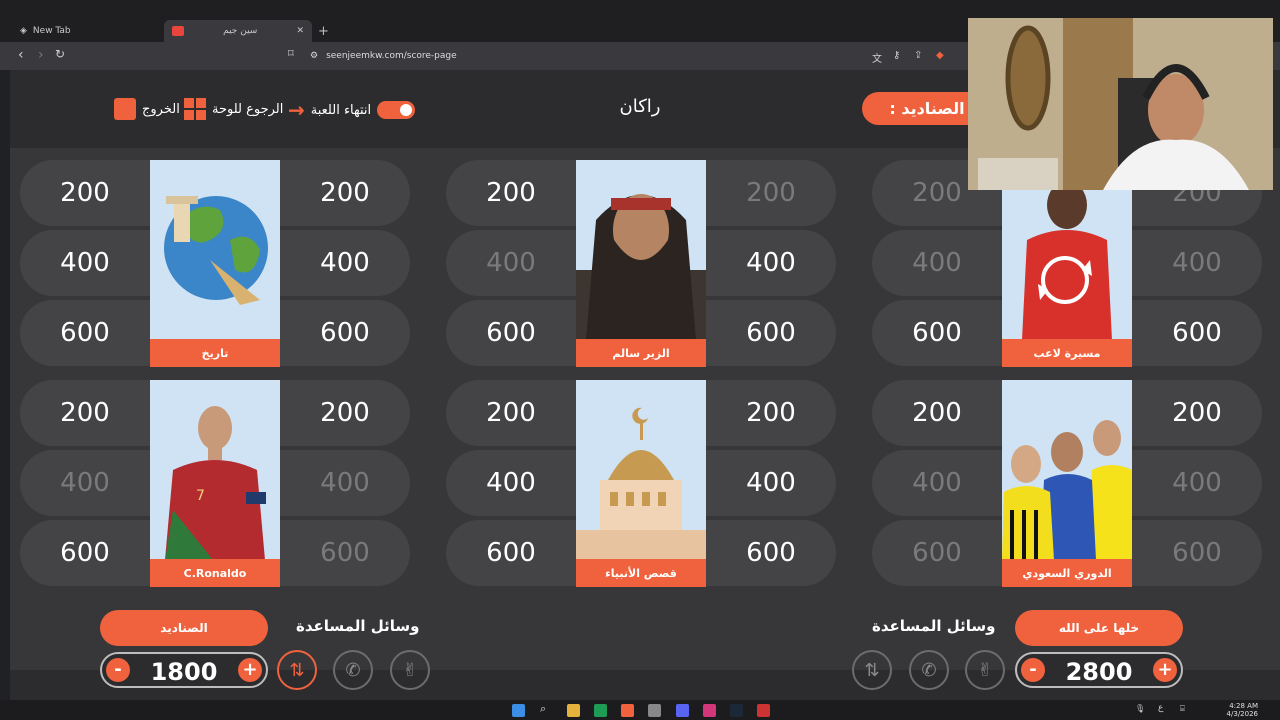 This screenshot has height=720, width=1280. I want to click on store-icon, so click(654, 710).